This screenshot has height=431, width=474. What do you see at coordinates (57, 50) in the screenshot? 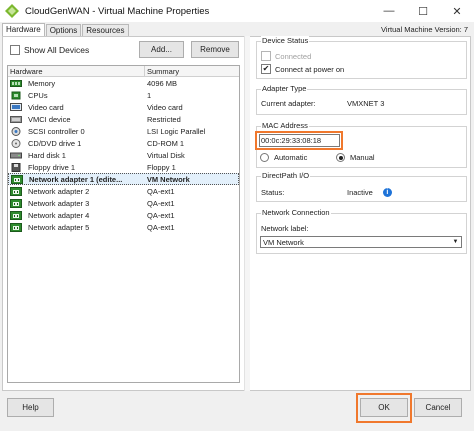
I see `show-all-devices-label: Show All Devices` at bounding box center [57, 50].